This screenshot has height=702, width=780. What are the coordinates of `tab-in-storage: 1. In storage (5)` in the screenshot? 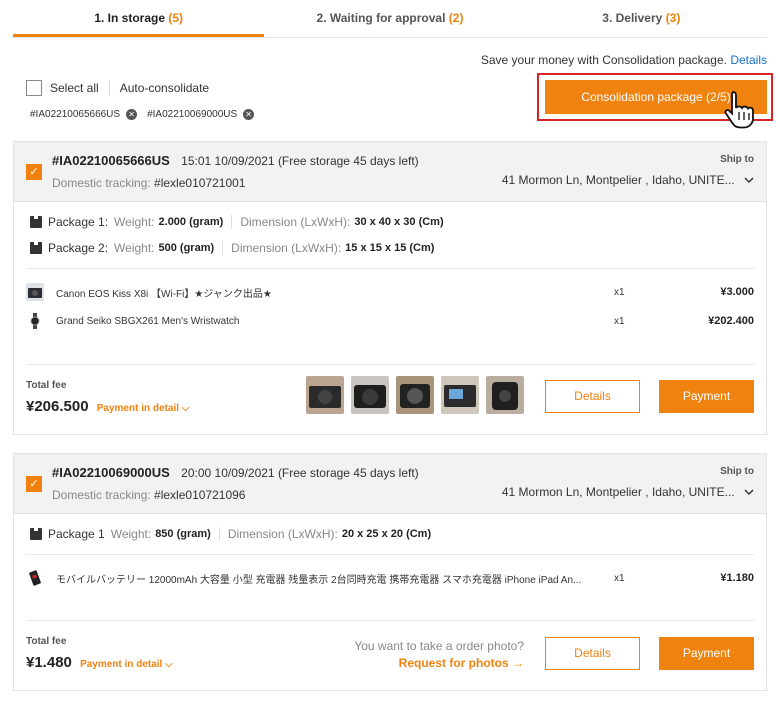 It's located at (139, 18).